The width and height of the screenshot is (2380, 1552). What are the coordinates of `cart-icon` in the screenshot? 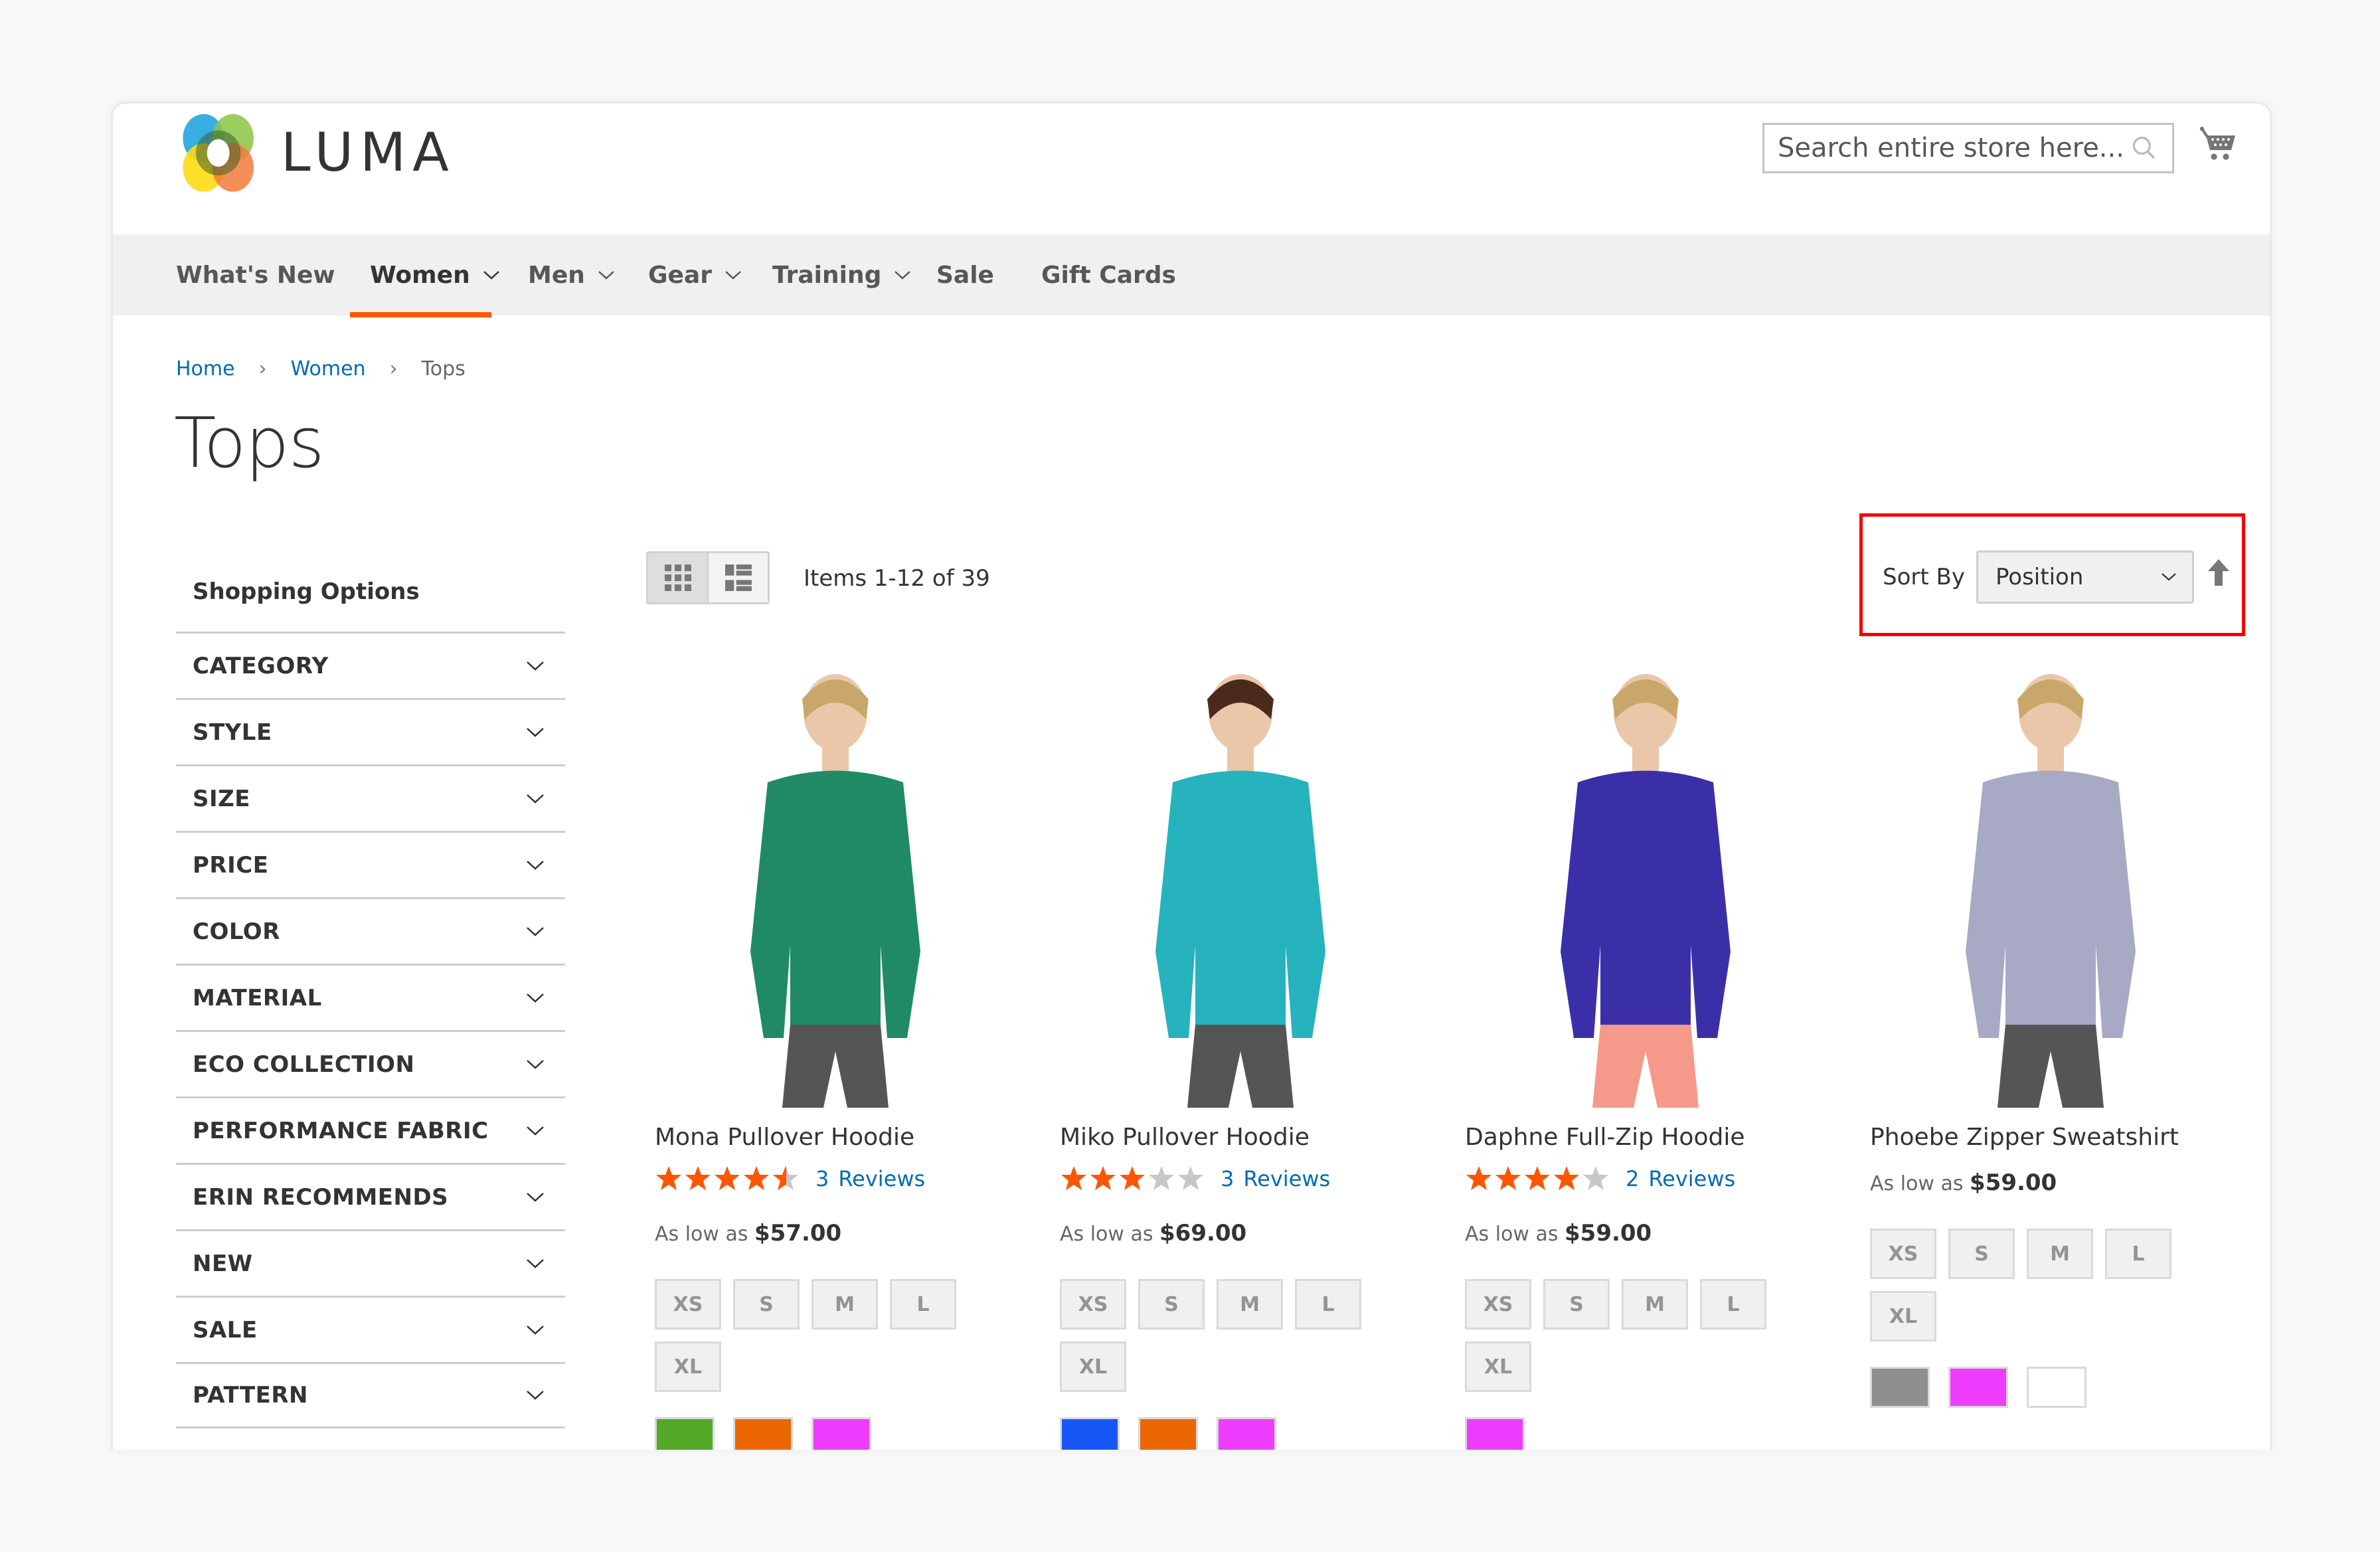 It's located at (2218, 143).